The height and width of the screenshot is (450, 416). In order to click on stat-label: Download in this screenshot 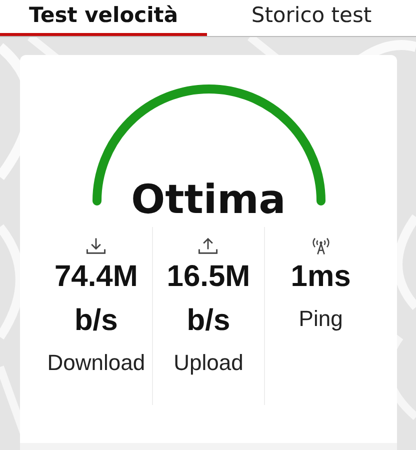, I will do `click(96, 363)`.